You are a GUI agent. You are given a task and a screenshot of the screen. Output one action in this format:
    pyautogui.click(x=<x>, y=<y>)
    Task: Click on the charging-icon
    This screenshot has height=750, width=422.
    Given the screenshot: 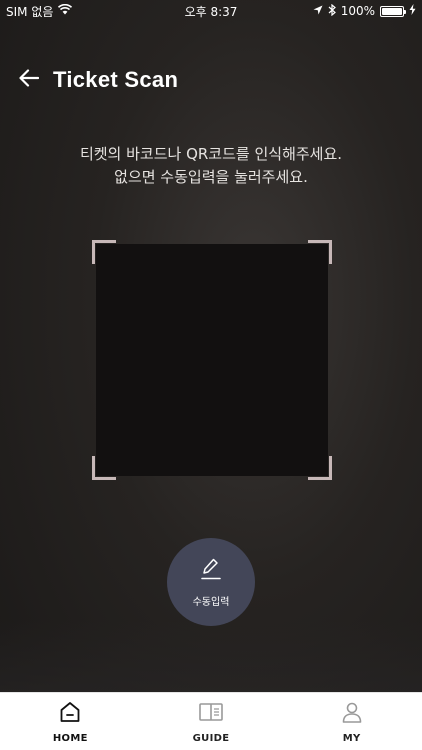 What is the action you would take?
    pyautogui.click(x=412, y=11)
    